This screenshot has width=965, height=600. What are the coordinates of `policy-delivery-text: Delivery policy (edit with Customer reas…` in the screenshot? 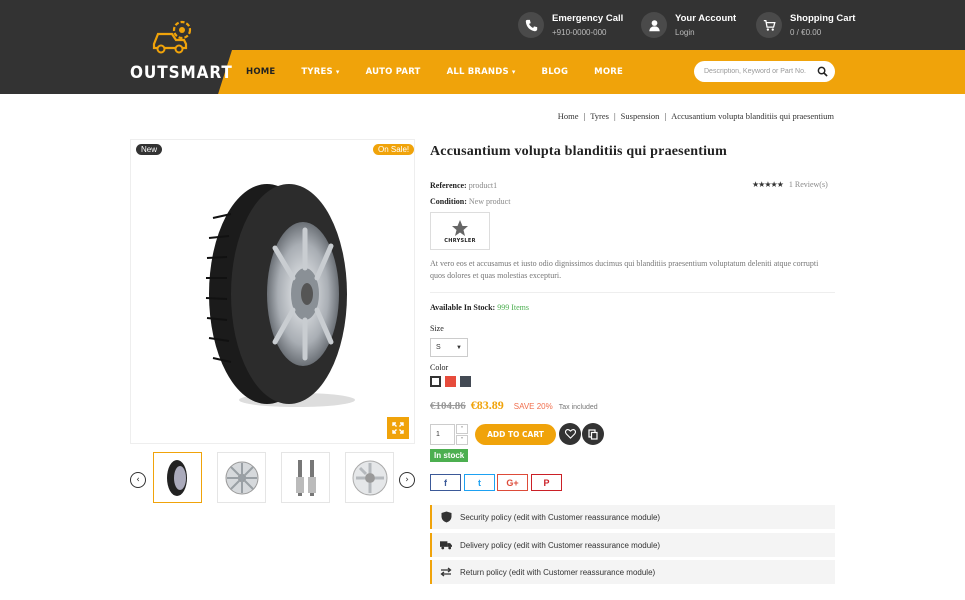 It's located at (560, 545).